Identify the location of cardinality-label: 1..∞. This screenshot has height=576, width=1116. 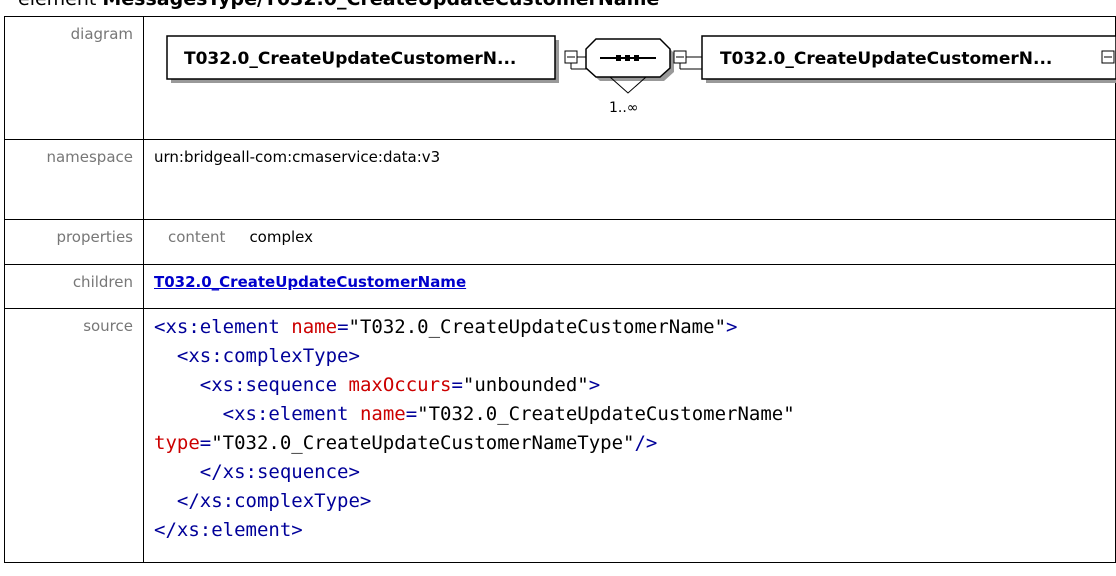
(623, 108).